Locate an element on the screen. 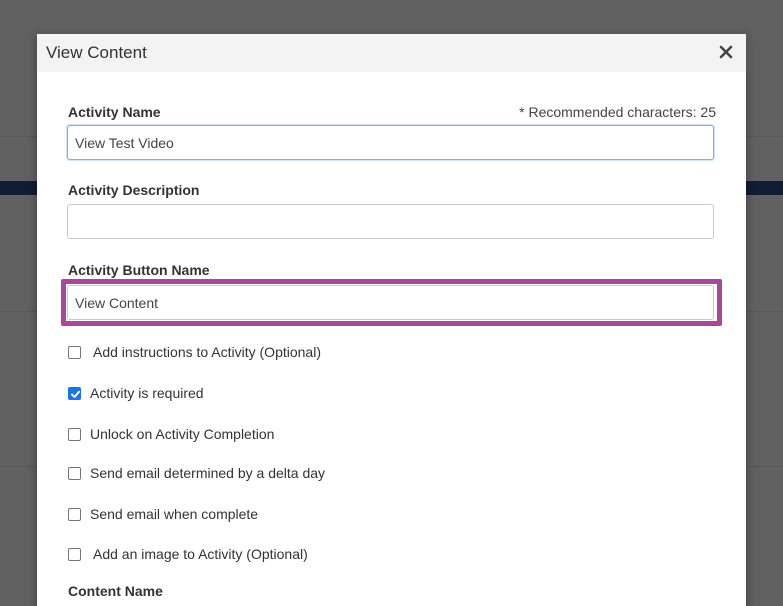 The width and height of the screenshot is (783, 606). send-email-complete-label: Send email when complete is located at coordinates (174, 514).